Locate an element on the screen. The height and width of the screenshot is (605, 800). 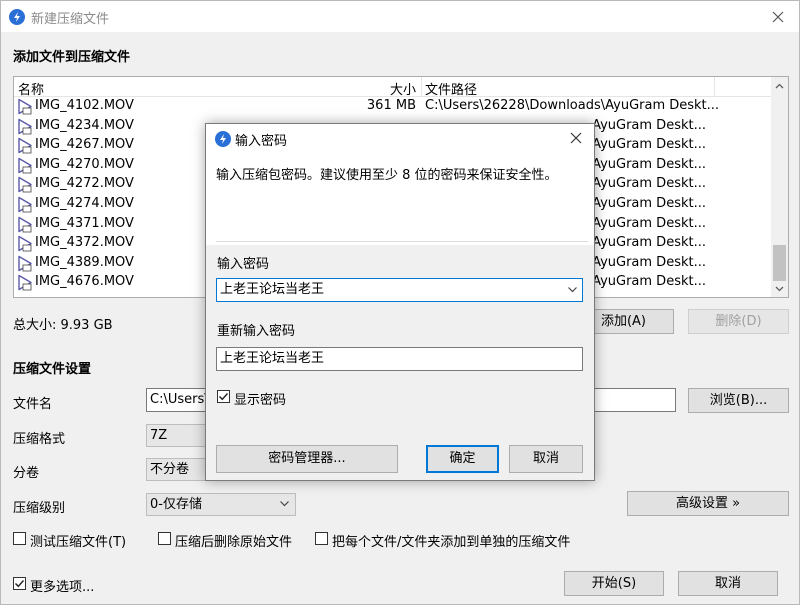
title-bar: 新建压缩文件 is located at coordinates (400, 16).